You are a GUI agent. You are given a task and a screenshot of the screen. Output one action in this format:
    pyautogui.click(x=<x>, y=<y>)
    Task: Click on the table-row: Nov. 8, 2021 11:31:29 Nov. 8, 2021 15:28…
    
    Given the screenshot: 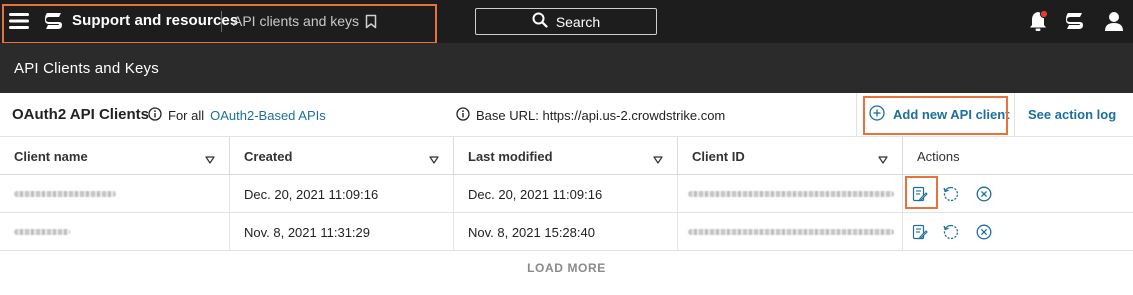 What is the action you would take?
    pyautogui.click(x=566, y=232)
    